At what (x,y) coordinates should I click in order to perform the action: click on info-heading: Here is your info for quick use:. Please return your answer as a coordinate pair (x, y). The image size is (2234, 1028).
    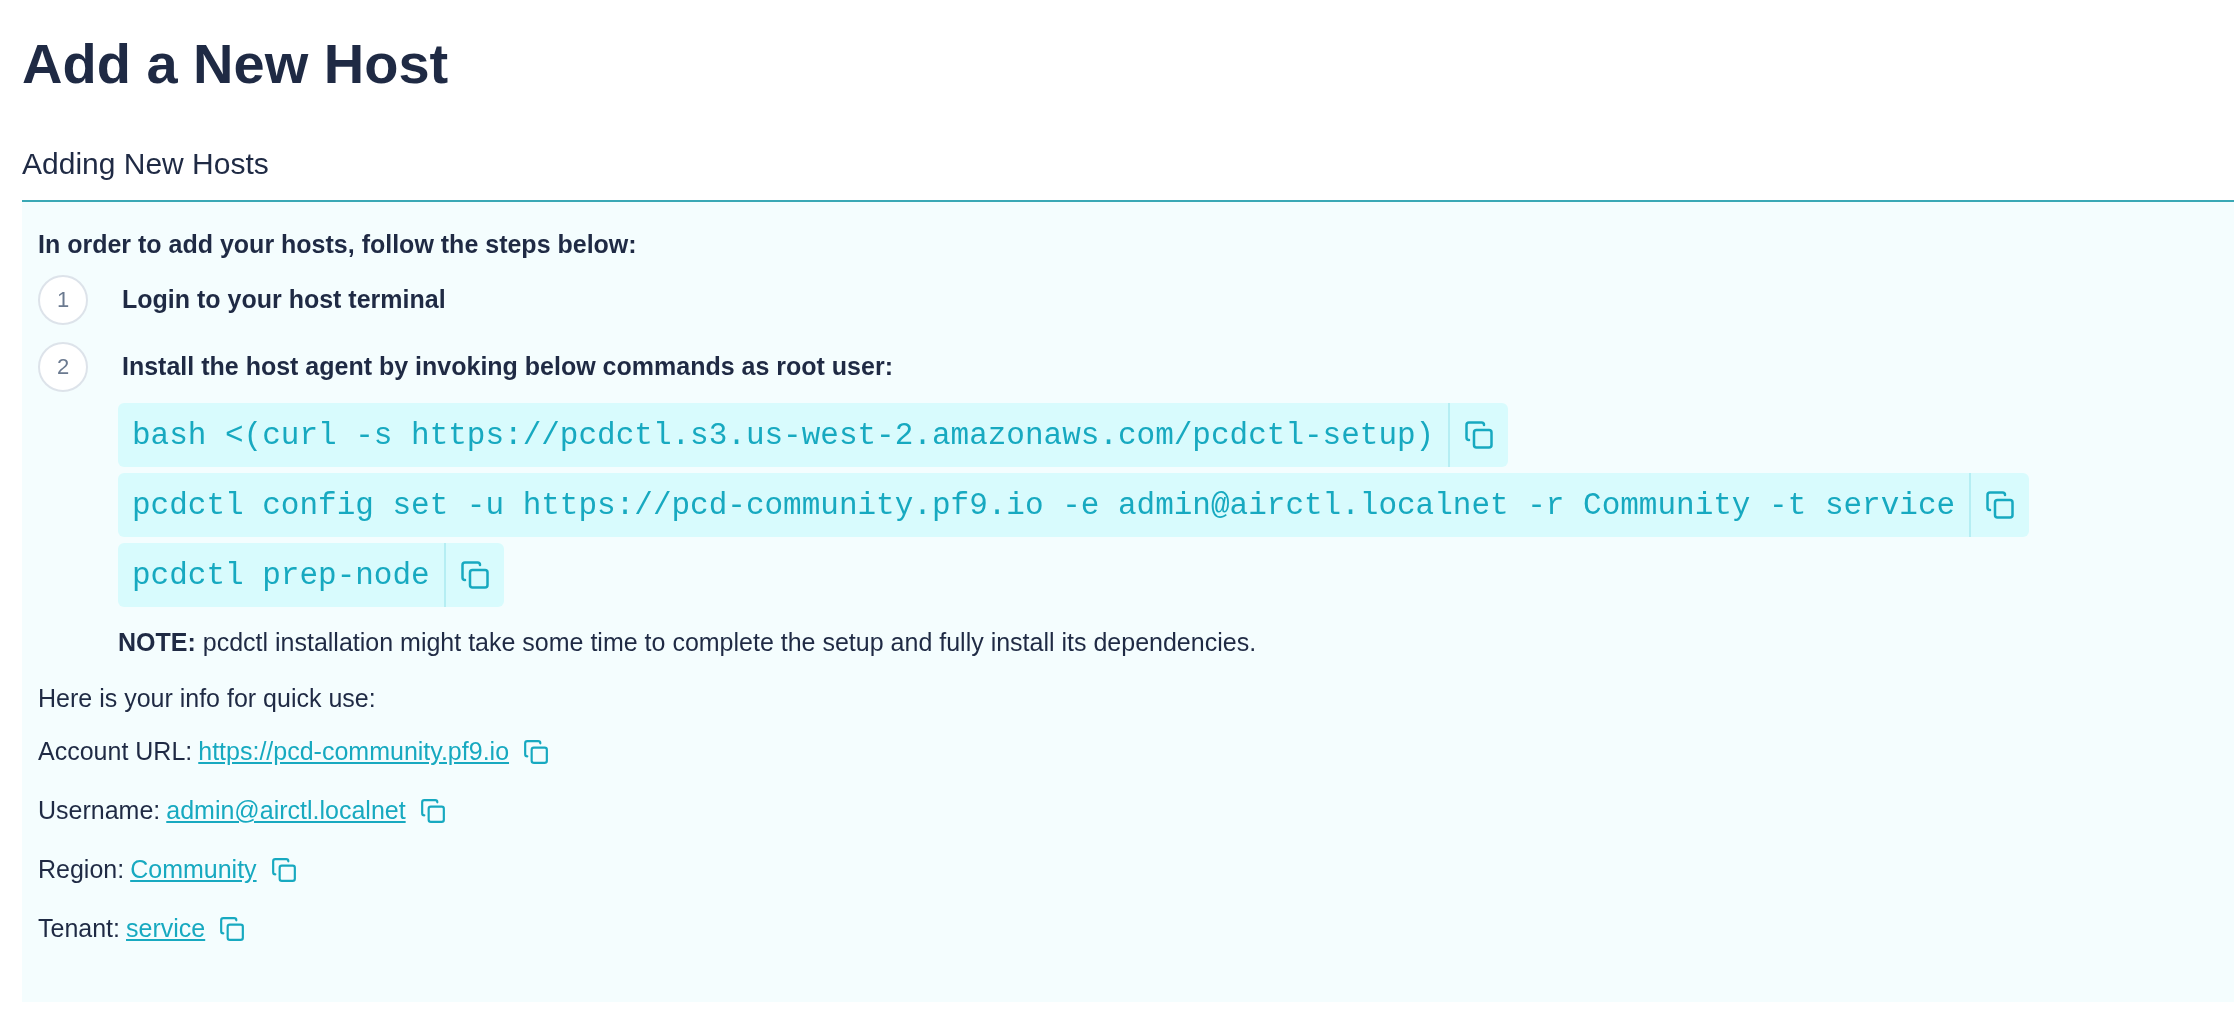
    Looking at the image, I should click on (207, 698).